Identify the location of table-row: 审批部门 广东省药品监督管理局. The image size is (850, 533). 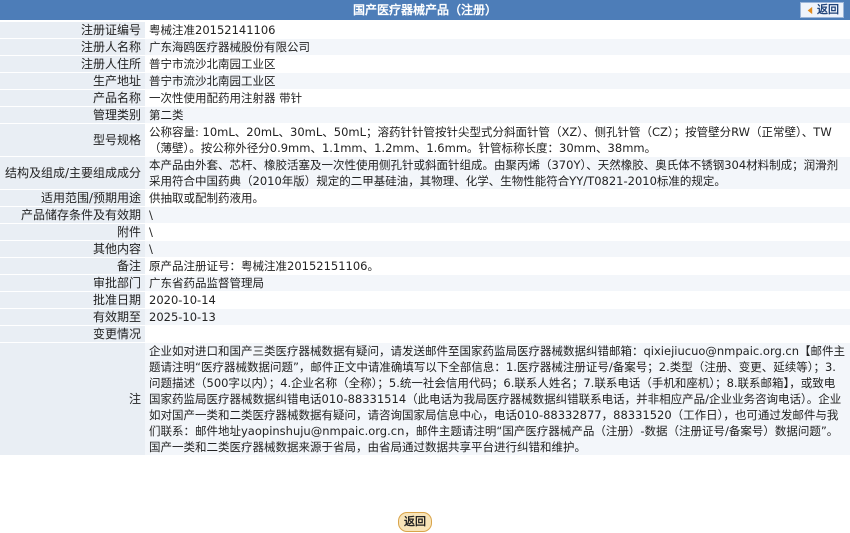
(425, 283).